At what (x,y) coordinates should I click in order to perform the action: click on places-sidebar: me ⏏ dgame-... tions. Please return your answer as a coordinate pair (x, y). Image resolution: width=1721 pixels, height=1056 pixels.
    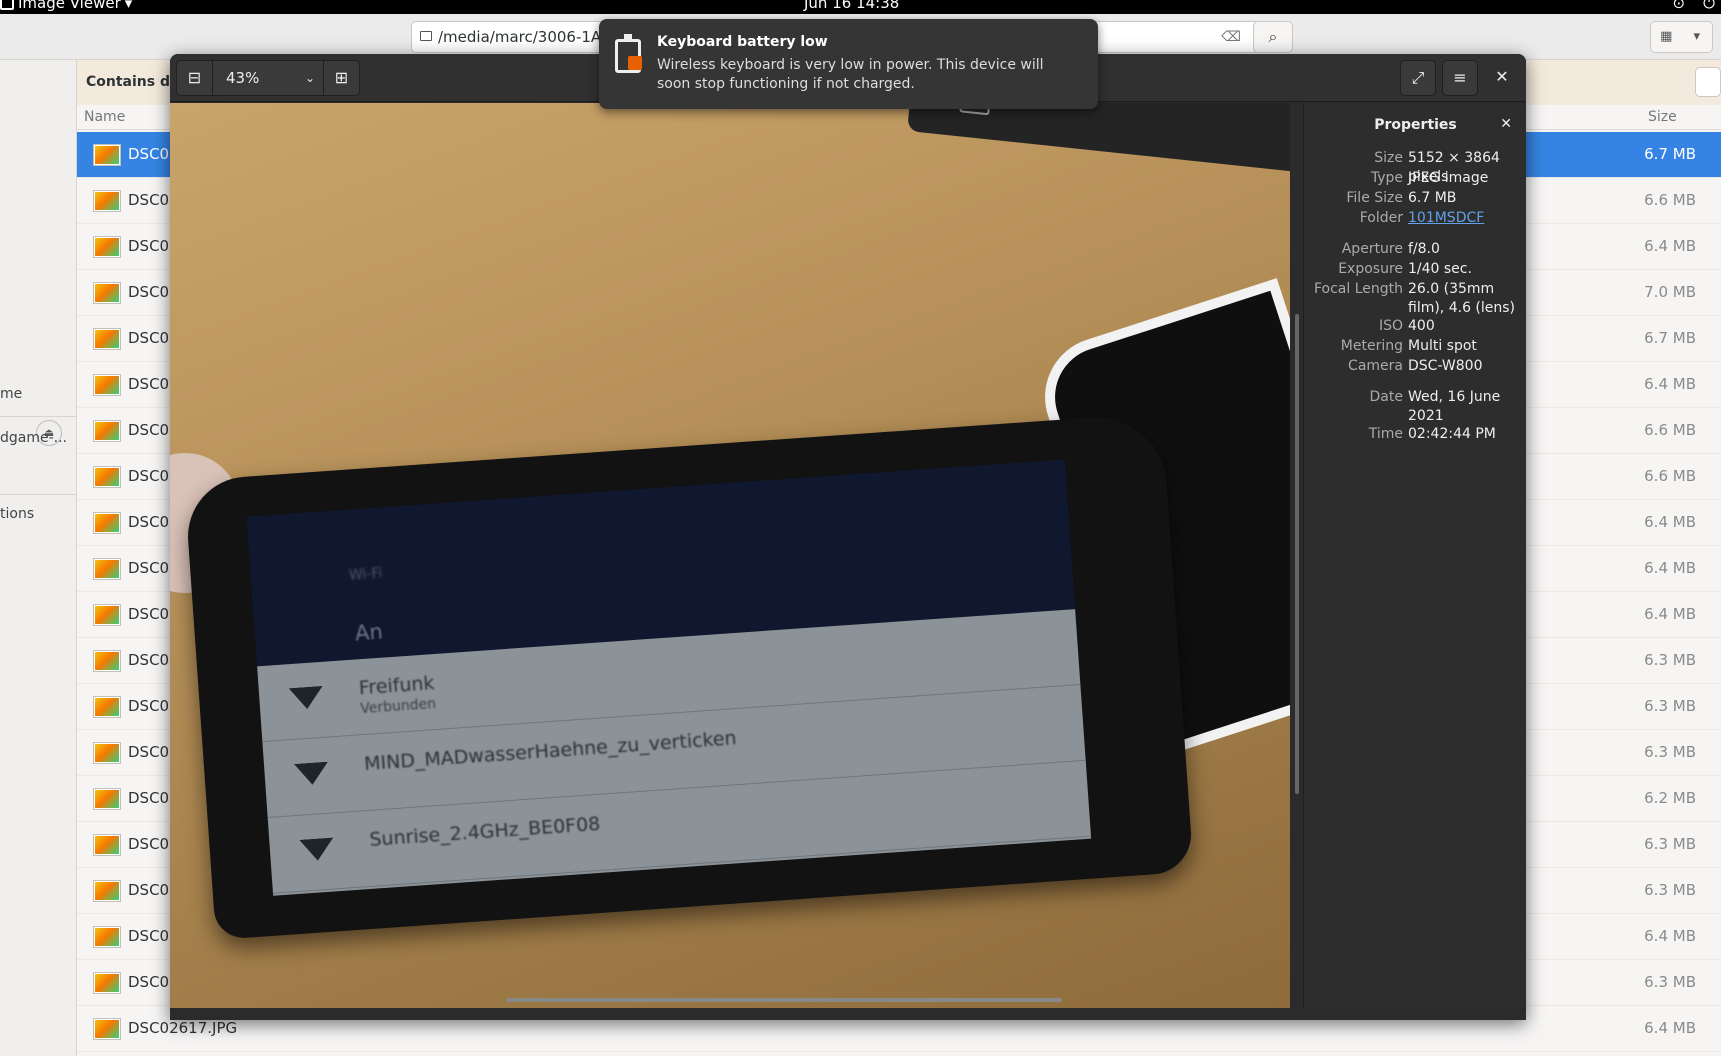
    Looking at the image, I should click on (38, 558).